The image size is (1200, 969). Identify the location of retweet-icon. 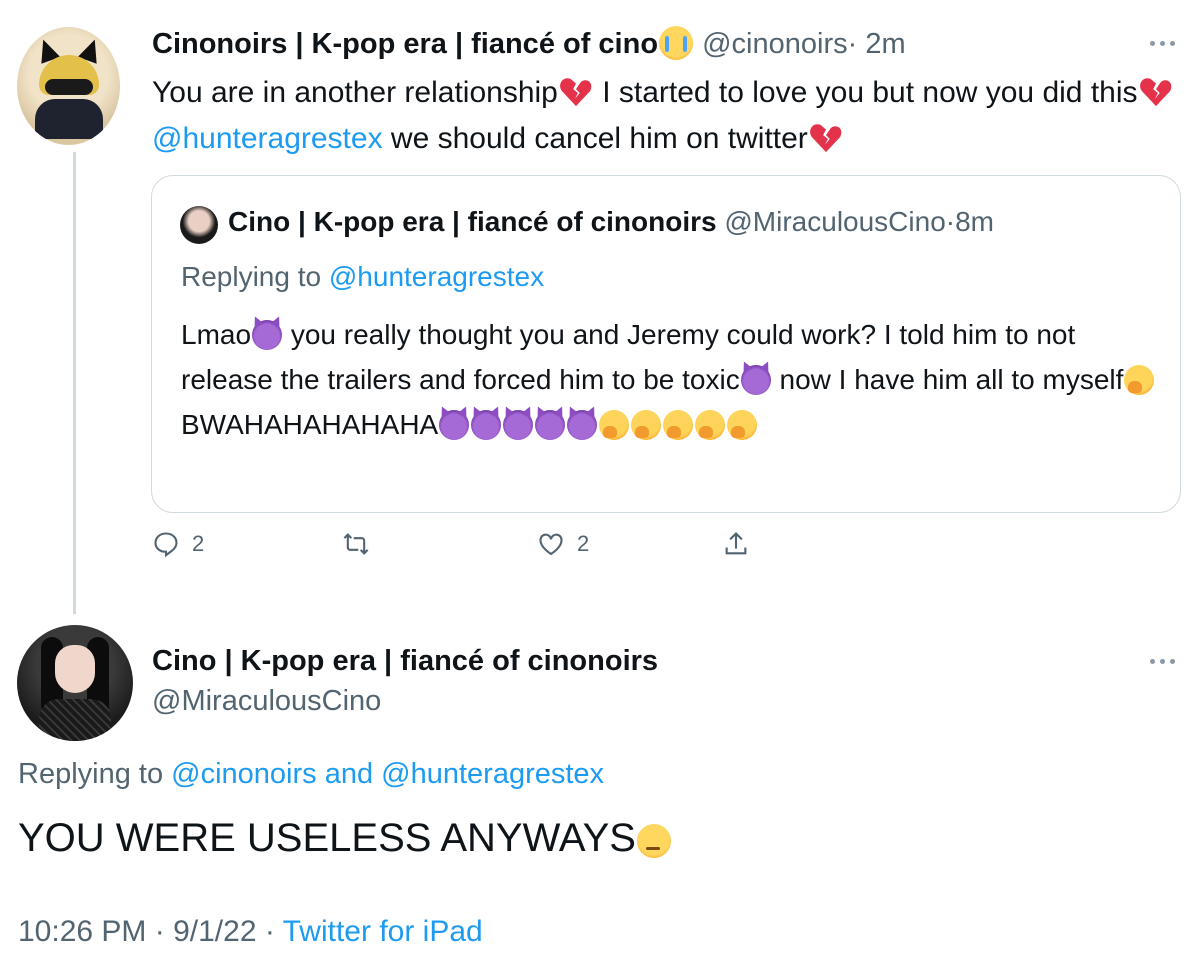
(356, 544).